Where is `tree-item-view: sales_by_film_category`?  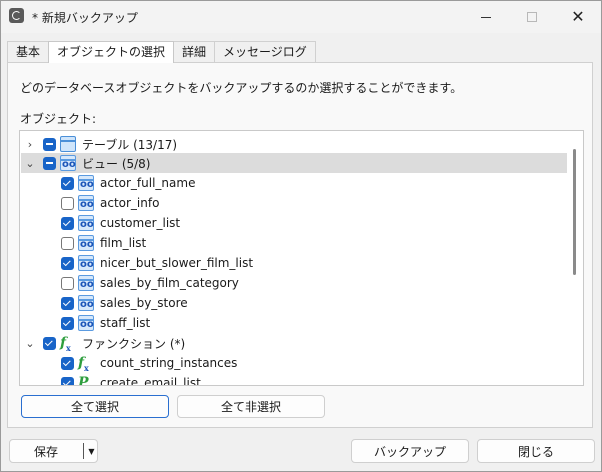 tree-item-view: sales_by_film_category is located at coordinates (294, 283).